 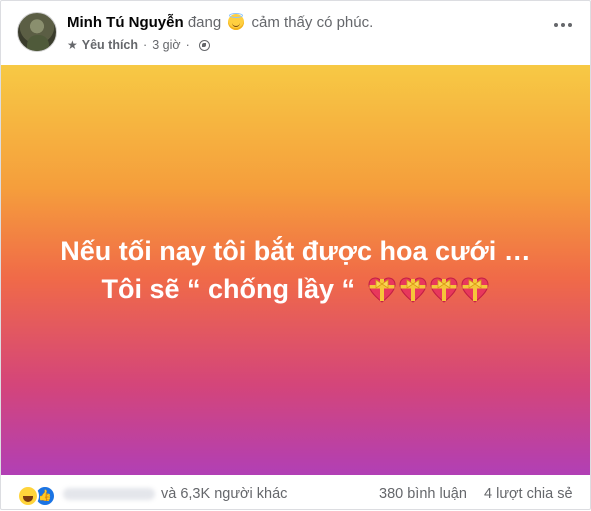 I want to click on audience-label: Yêu thích, so click(x=110, y=45).